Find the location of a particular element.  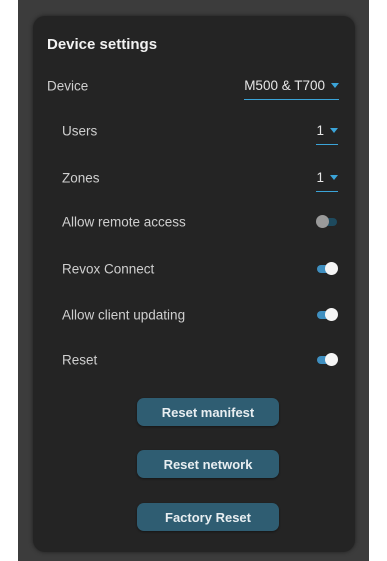

users-select-value: 1 is located at coordinates (320, 130).